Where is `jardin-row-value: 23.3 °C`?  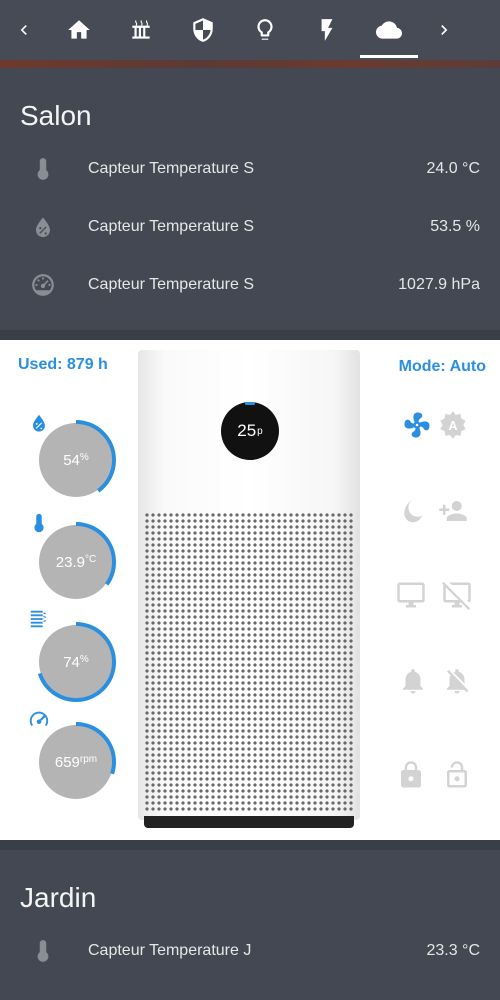 jardin-row-value: 23.3 °C is located at coordinates (453, 950).